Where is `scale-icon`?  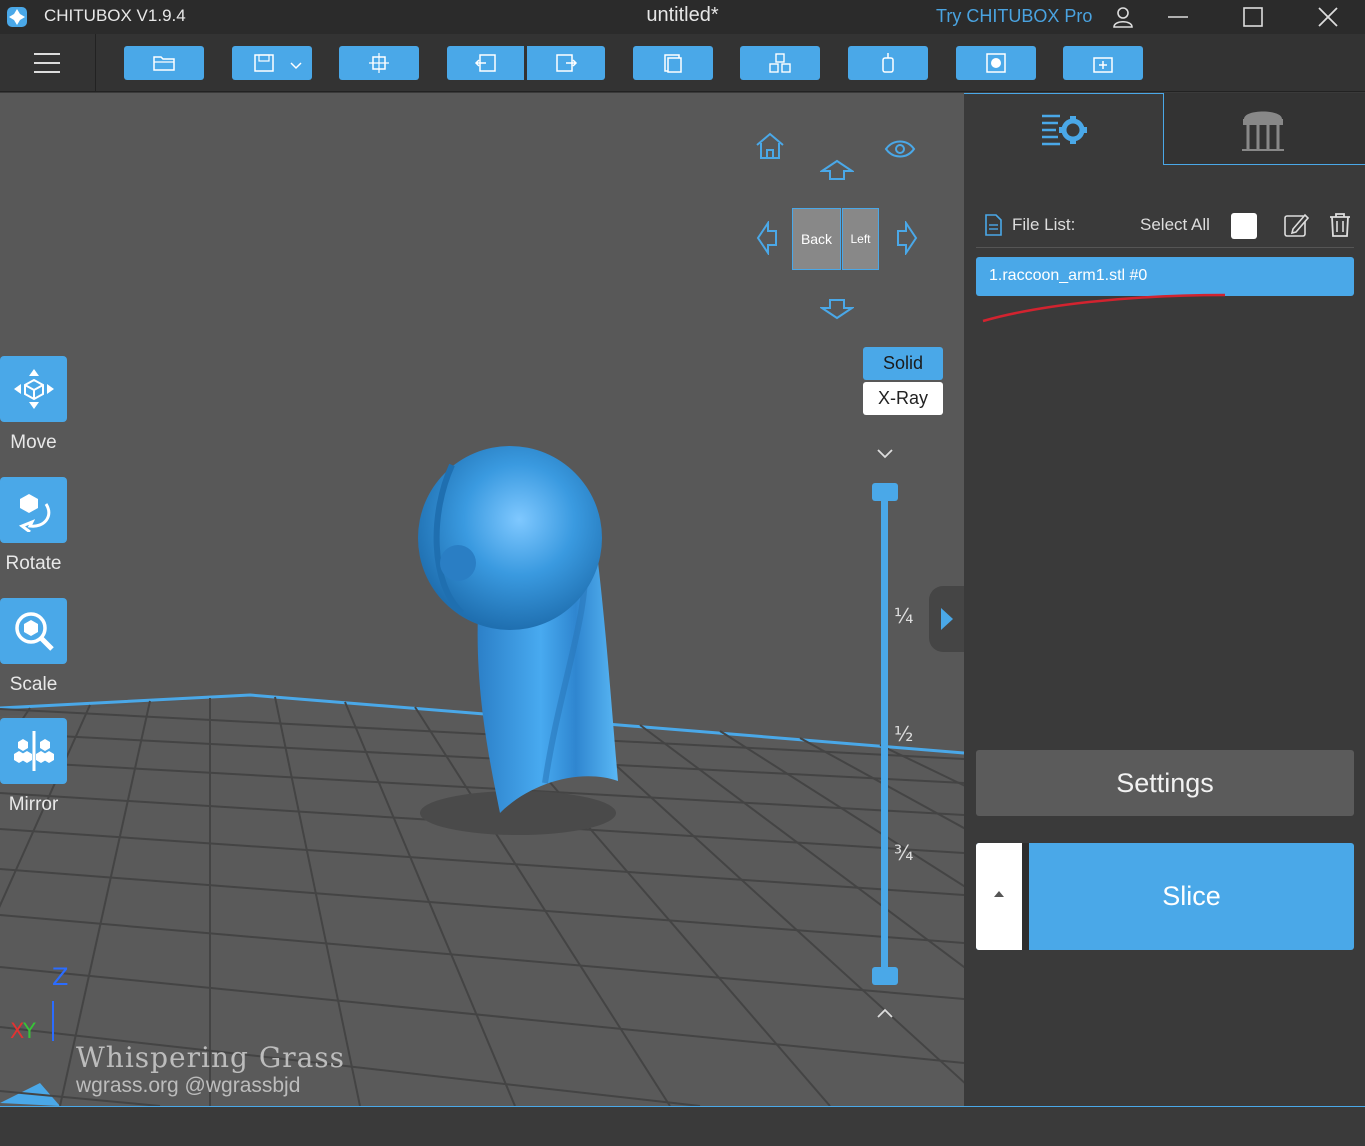
scale-icon is located at coordinates (34, 631).